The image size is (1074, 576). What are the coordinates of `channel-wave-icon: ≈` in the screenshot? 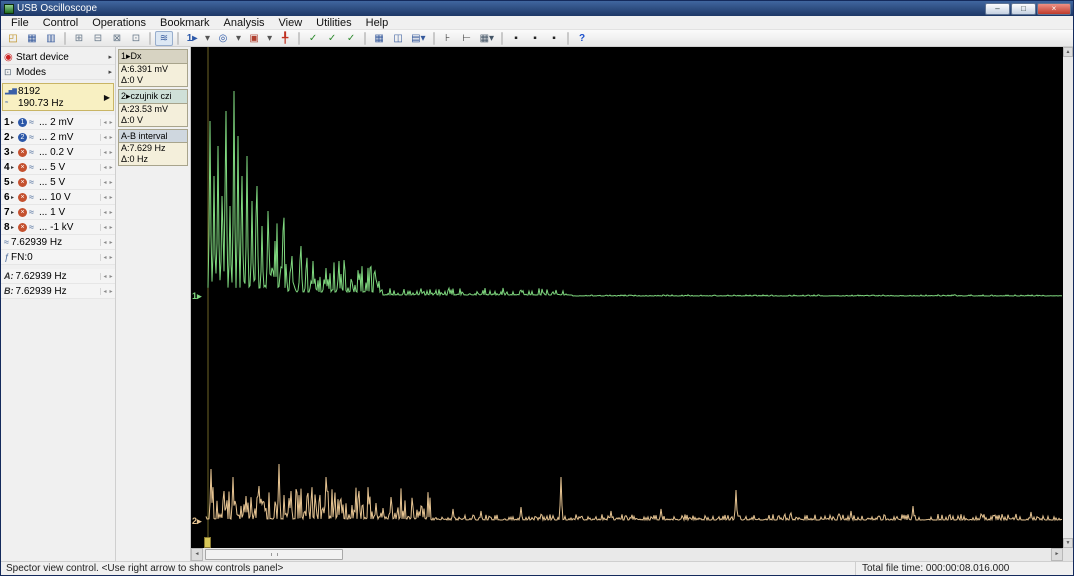 It's located at (31, 152).